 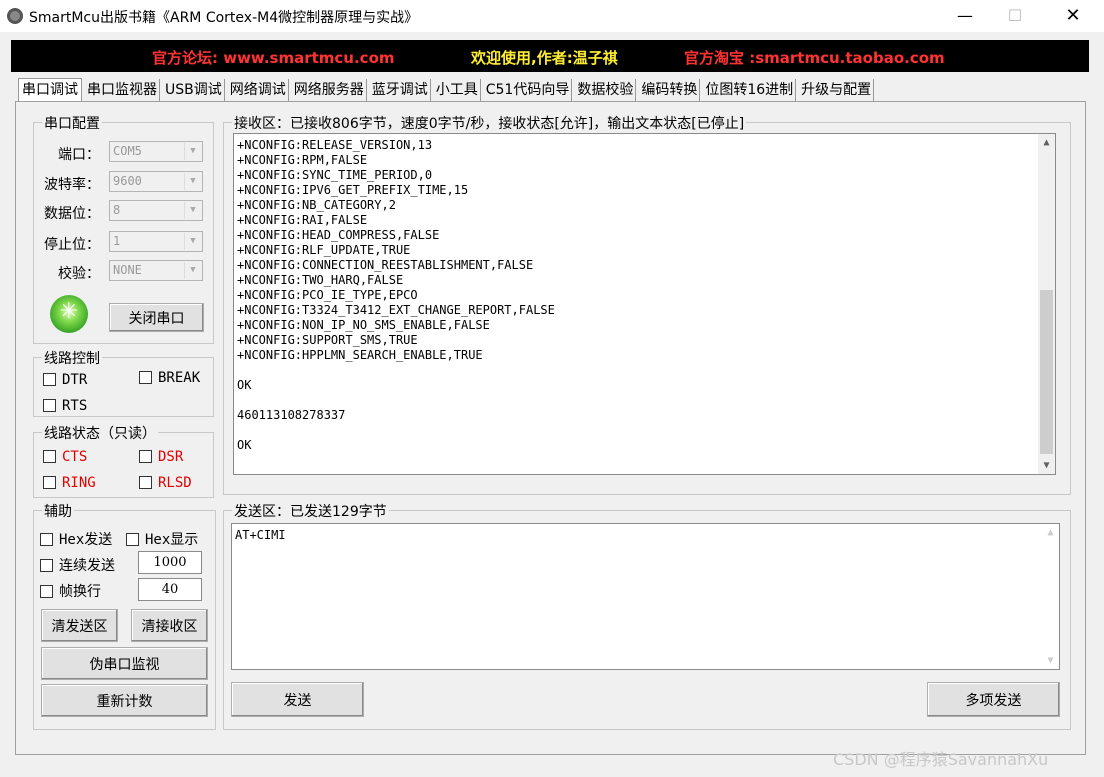 What do you see at coordinates (156, 270) in the screenshot?
I see `parity-select: NONE ▼` at bounding box center [156, 270].